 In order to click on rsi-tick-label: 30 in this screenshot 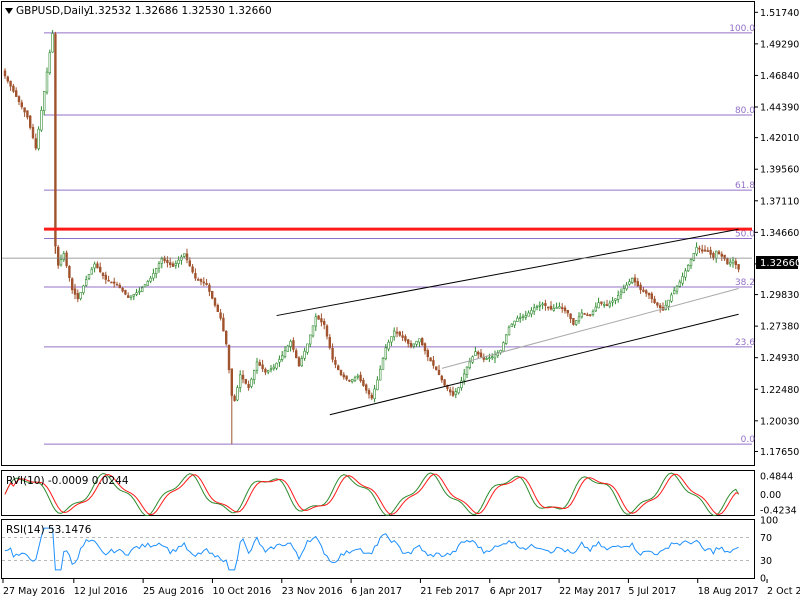, I will do `click(766, 561)`.